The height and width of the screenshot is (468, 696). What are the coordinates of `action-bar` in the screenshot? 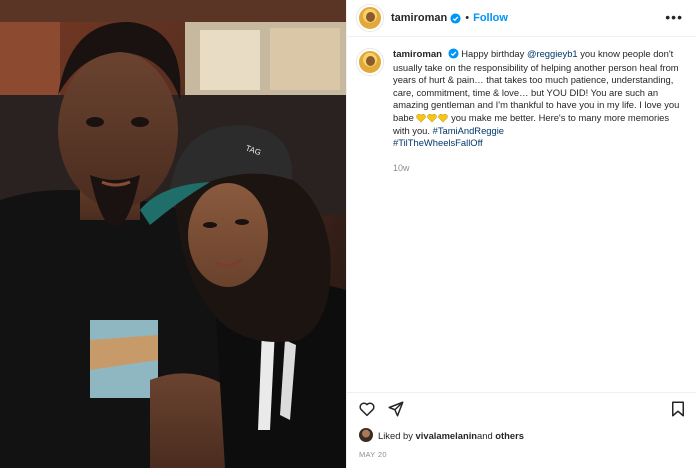 It's located at (521, 407).